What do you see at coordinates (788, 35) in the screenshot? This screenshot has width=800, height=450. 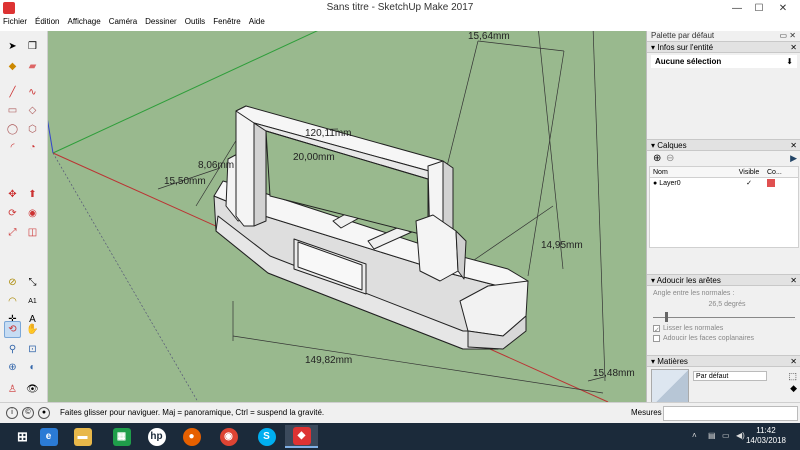 I see `tray-window-buttons: ▭ ✕` at bounding box center [788, 35].